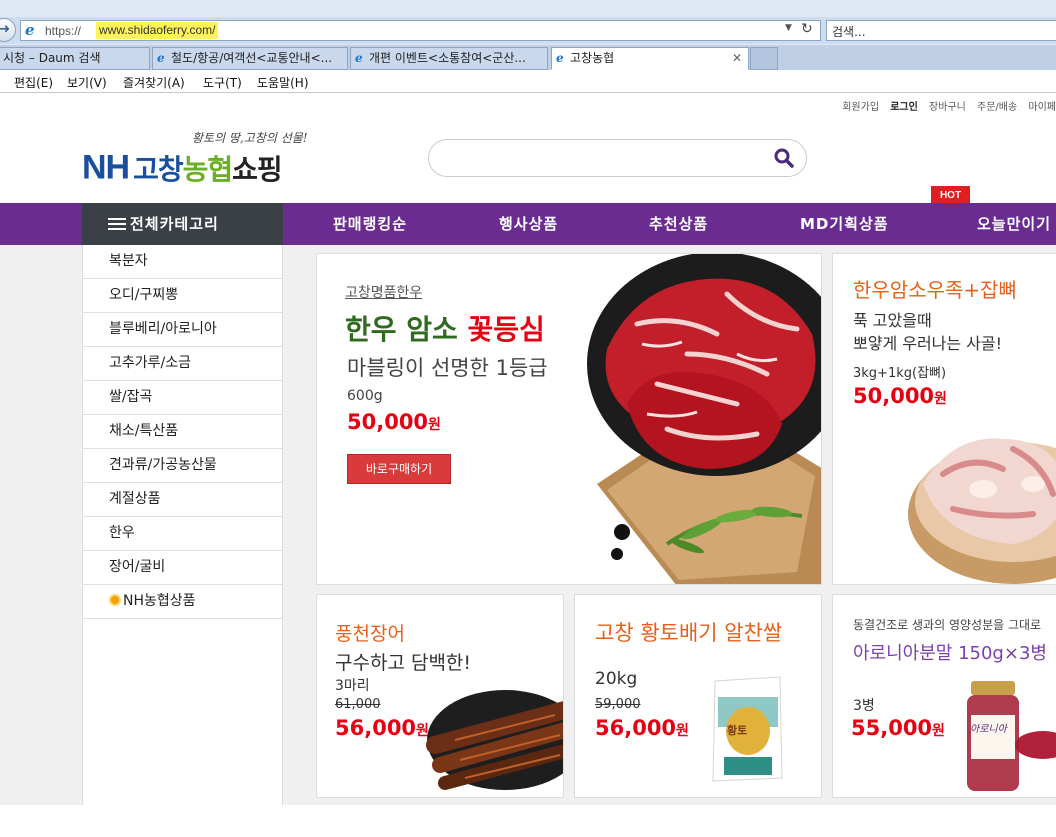 This screenshot has width=1056, height=837. What do you see at coordinates (1014, 224) in the screenshot?
I see `nav-today-only: 오늘만이기` at bounding box center [1014, 224].